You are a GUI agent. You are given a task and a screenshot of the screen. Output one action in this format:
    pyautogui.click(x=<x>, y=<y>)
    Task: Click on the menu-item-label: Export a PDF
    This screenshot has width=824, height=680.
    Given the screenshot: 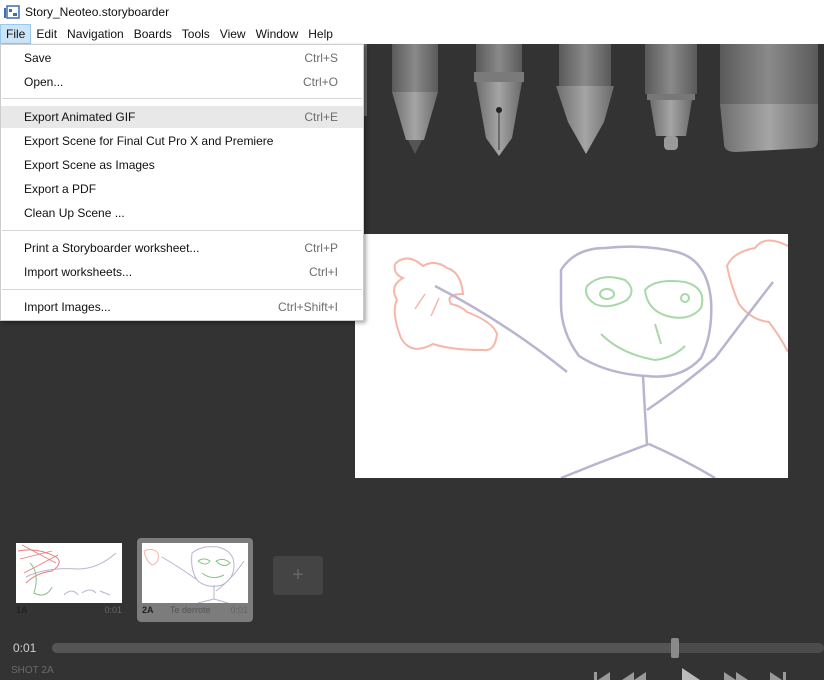 What is the action you would take?
    pyautogui.click(x=60, y=189)
    